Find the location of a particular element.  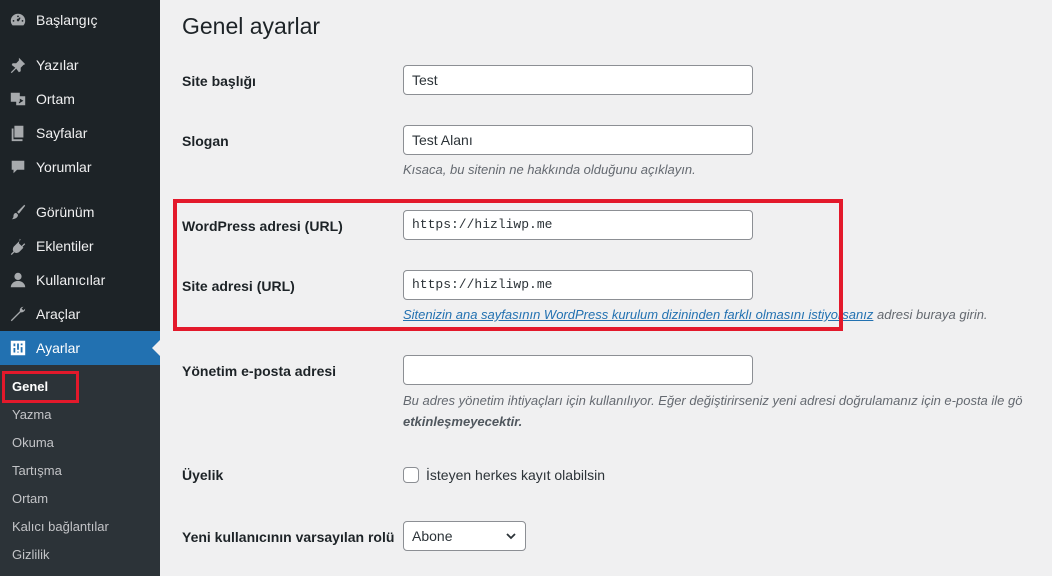

submenu-item-reading: Okuma is located at coordinates (33, 443).